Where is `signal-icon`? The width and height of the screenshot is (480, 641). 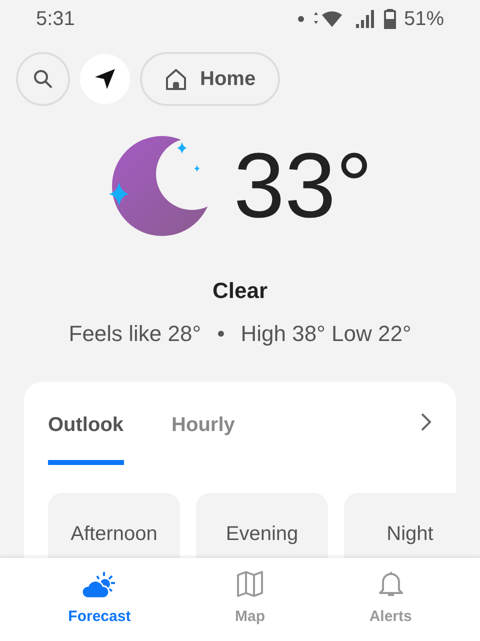 signal-icon is located at coordinates (365, 19).